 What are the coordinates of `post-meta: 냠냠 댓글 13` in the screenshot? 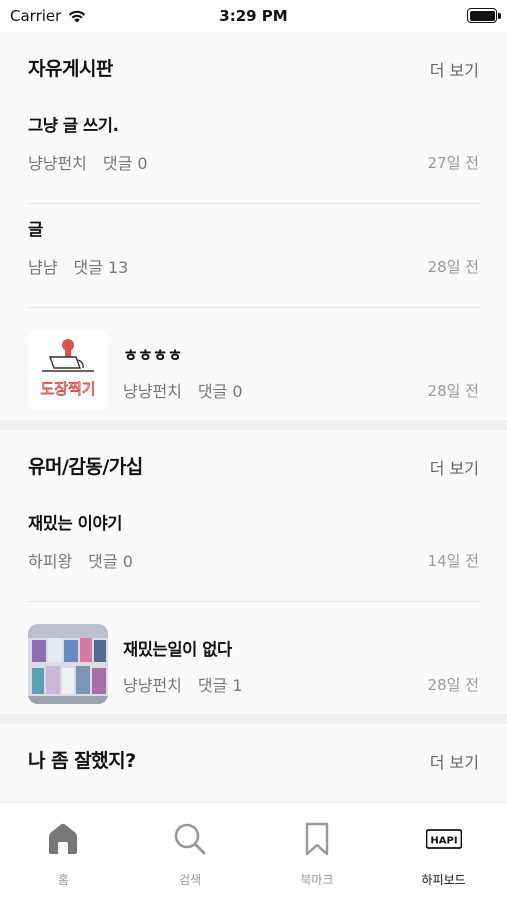 It's located at (78, 266).